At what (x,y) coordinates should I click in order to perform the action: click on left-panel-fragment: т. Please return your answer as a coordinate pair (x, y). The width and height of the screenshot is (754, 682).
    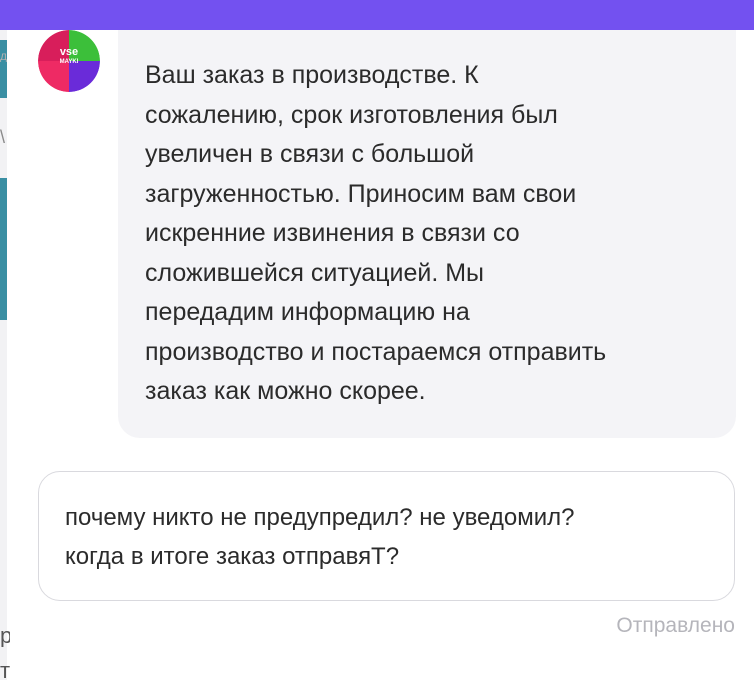
    Looking at the image, I should click on (5, 671).